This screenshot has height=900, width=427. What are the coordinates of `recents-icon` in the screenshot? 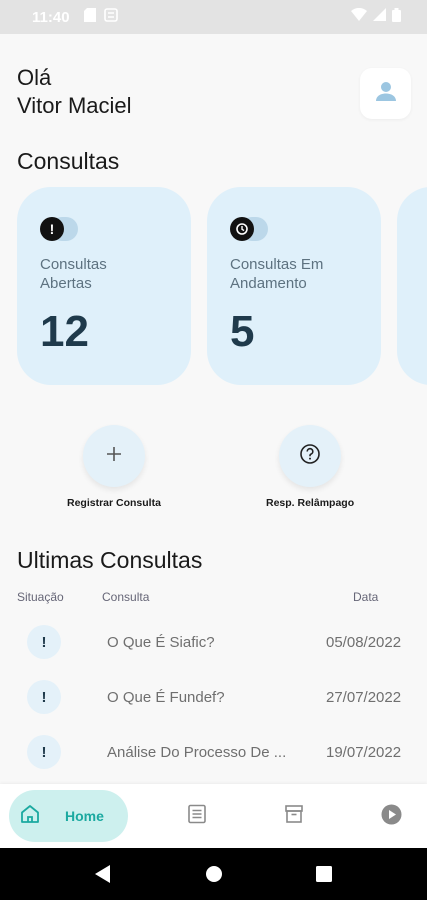 It's located at (324, 876).